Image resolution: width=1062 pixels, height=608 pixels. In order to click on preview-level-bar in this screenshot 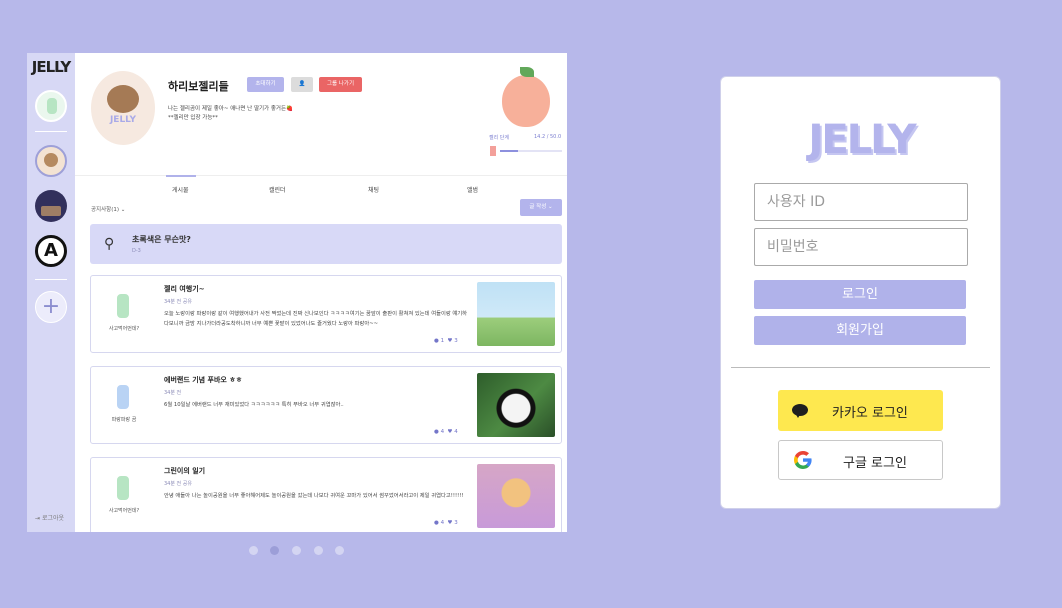, I will do `click(526, 151)`.